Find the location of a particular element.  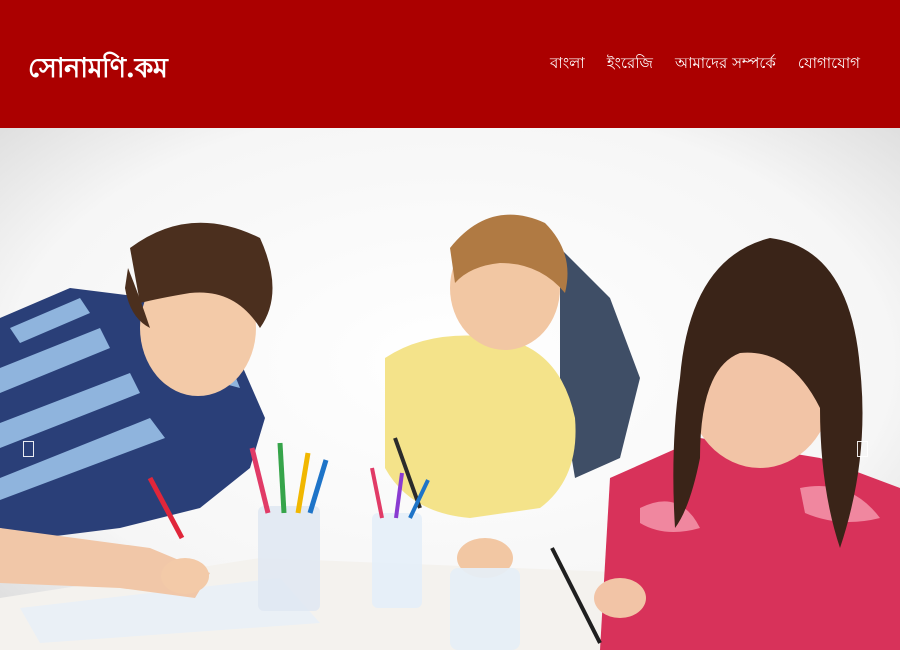

chevron-left-icon is located at coordinates (28, 449).